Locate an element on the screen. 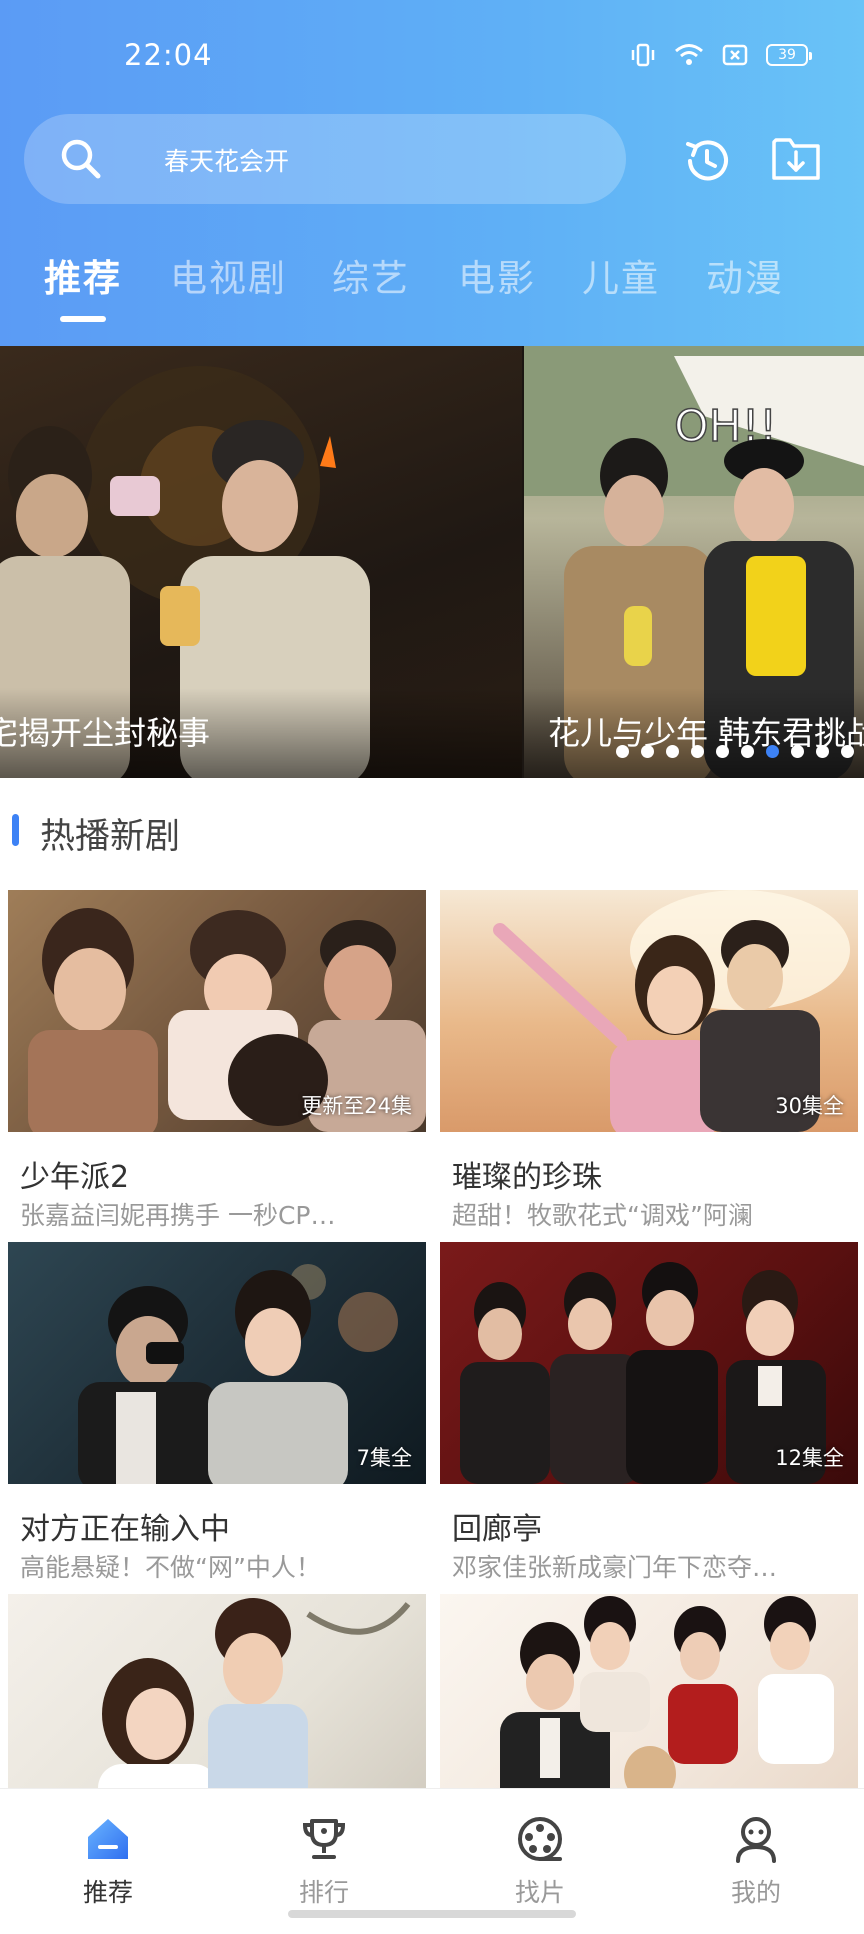  carousel-dot-active is located at coordinates (772, 751).